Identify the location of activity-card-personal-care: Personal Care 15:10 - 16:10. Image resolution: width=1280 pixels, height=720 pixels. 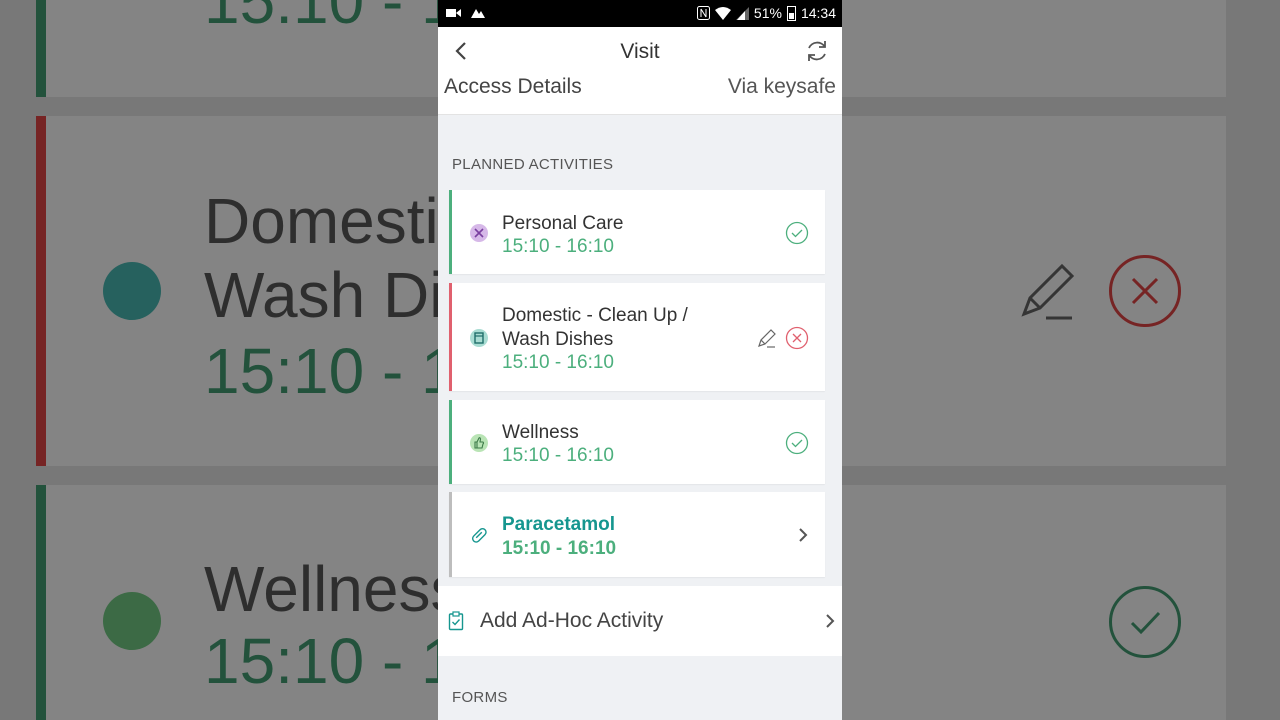
(637, 232).